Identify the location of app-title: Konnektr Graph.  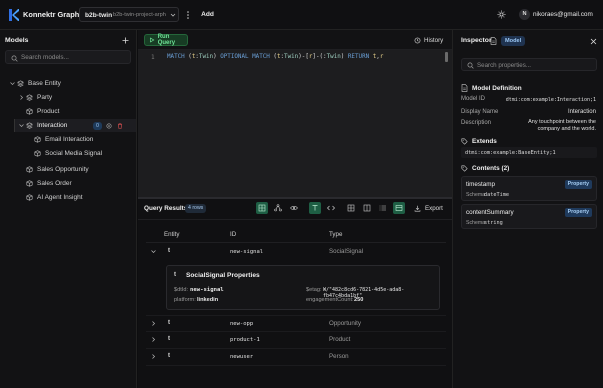
(51, 14).